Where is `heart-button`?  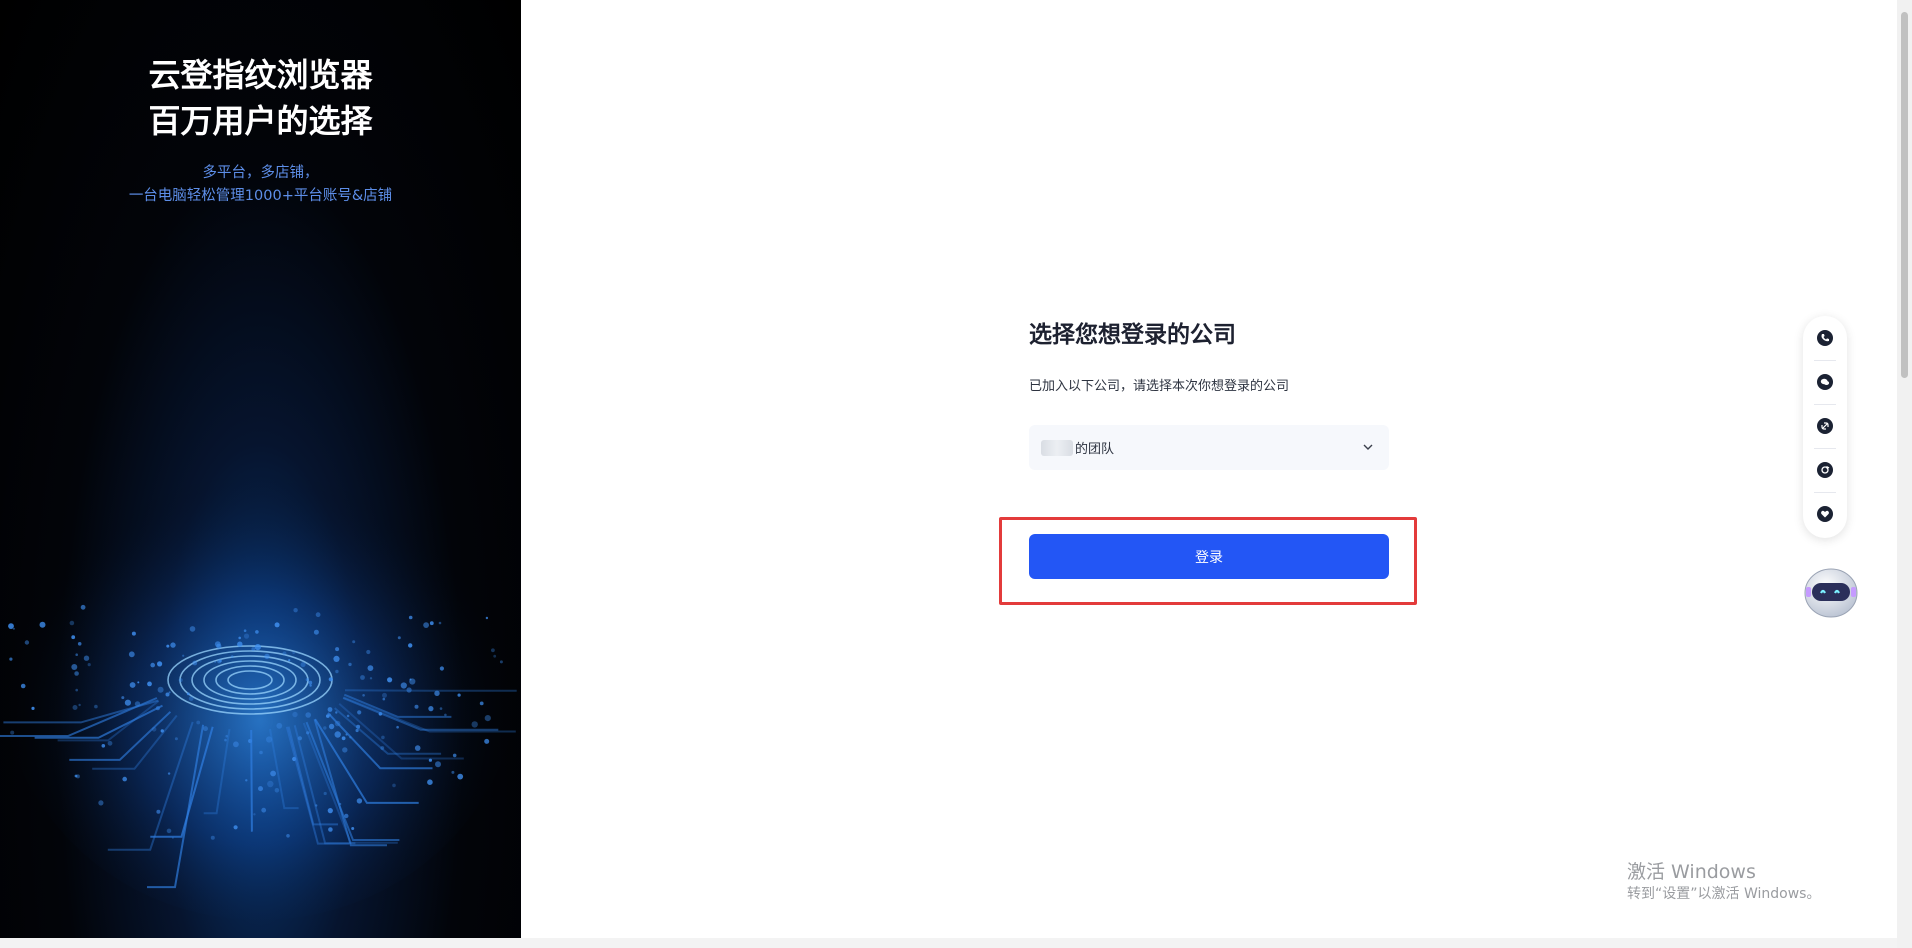 heart-button is located at coordinates (1825, 514).